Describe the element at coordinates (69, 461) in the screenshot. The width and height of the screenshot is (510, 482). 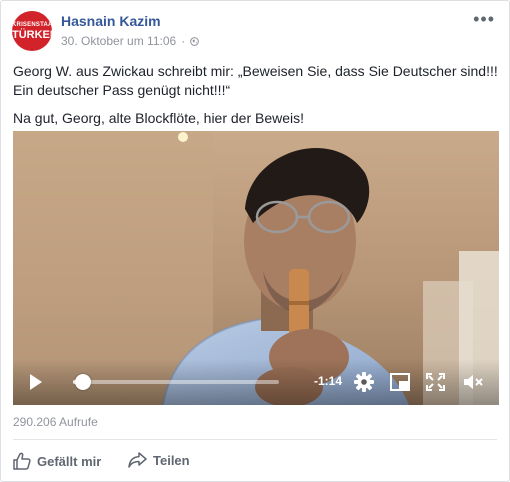
I see `like-label: Gefällt mir` at that location.